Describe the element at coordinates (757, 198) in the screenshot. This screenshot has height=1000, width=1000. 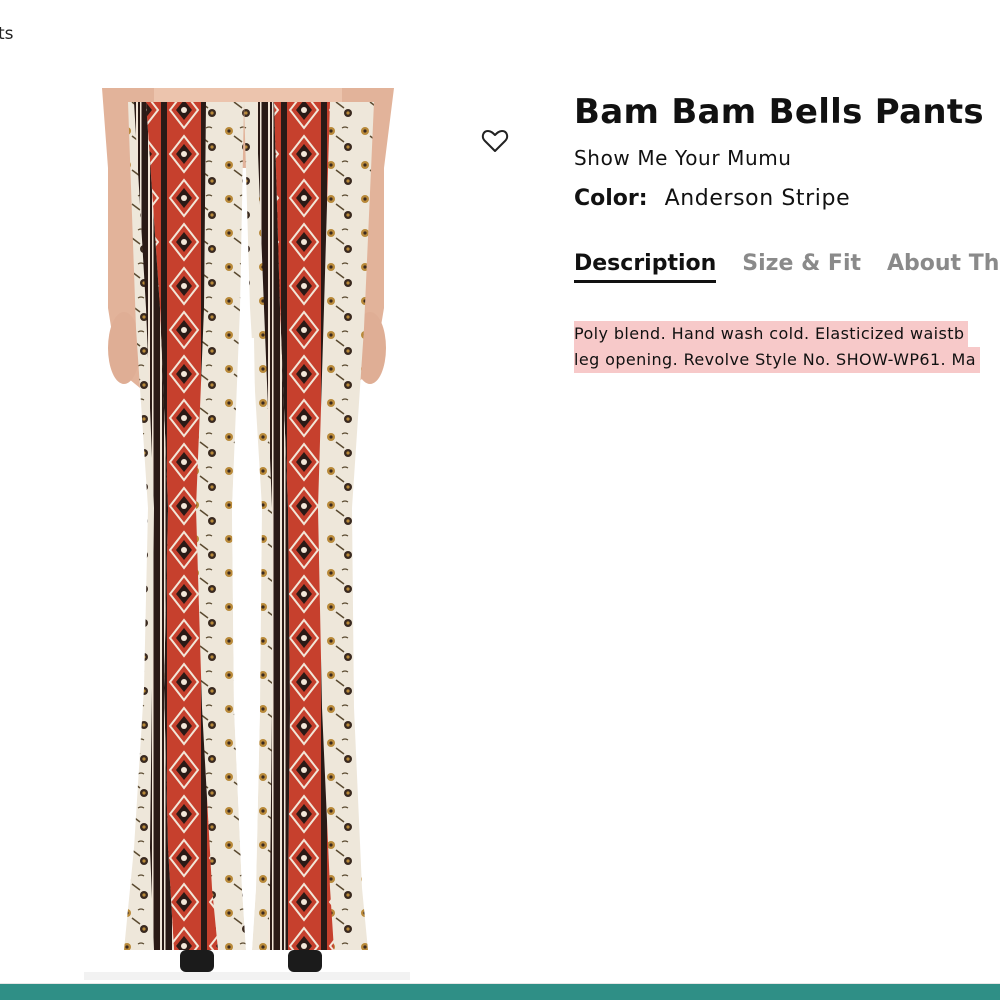
I see `color-value: Anderson Stripe` at that location.